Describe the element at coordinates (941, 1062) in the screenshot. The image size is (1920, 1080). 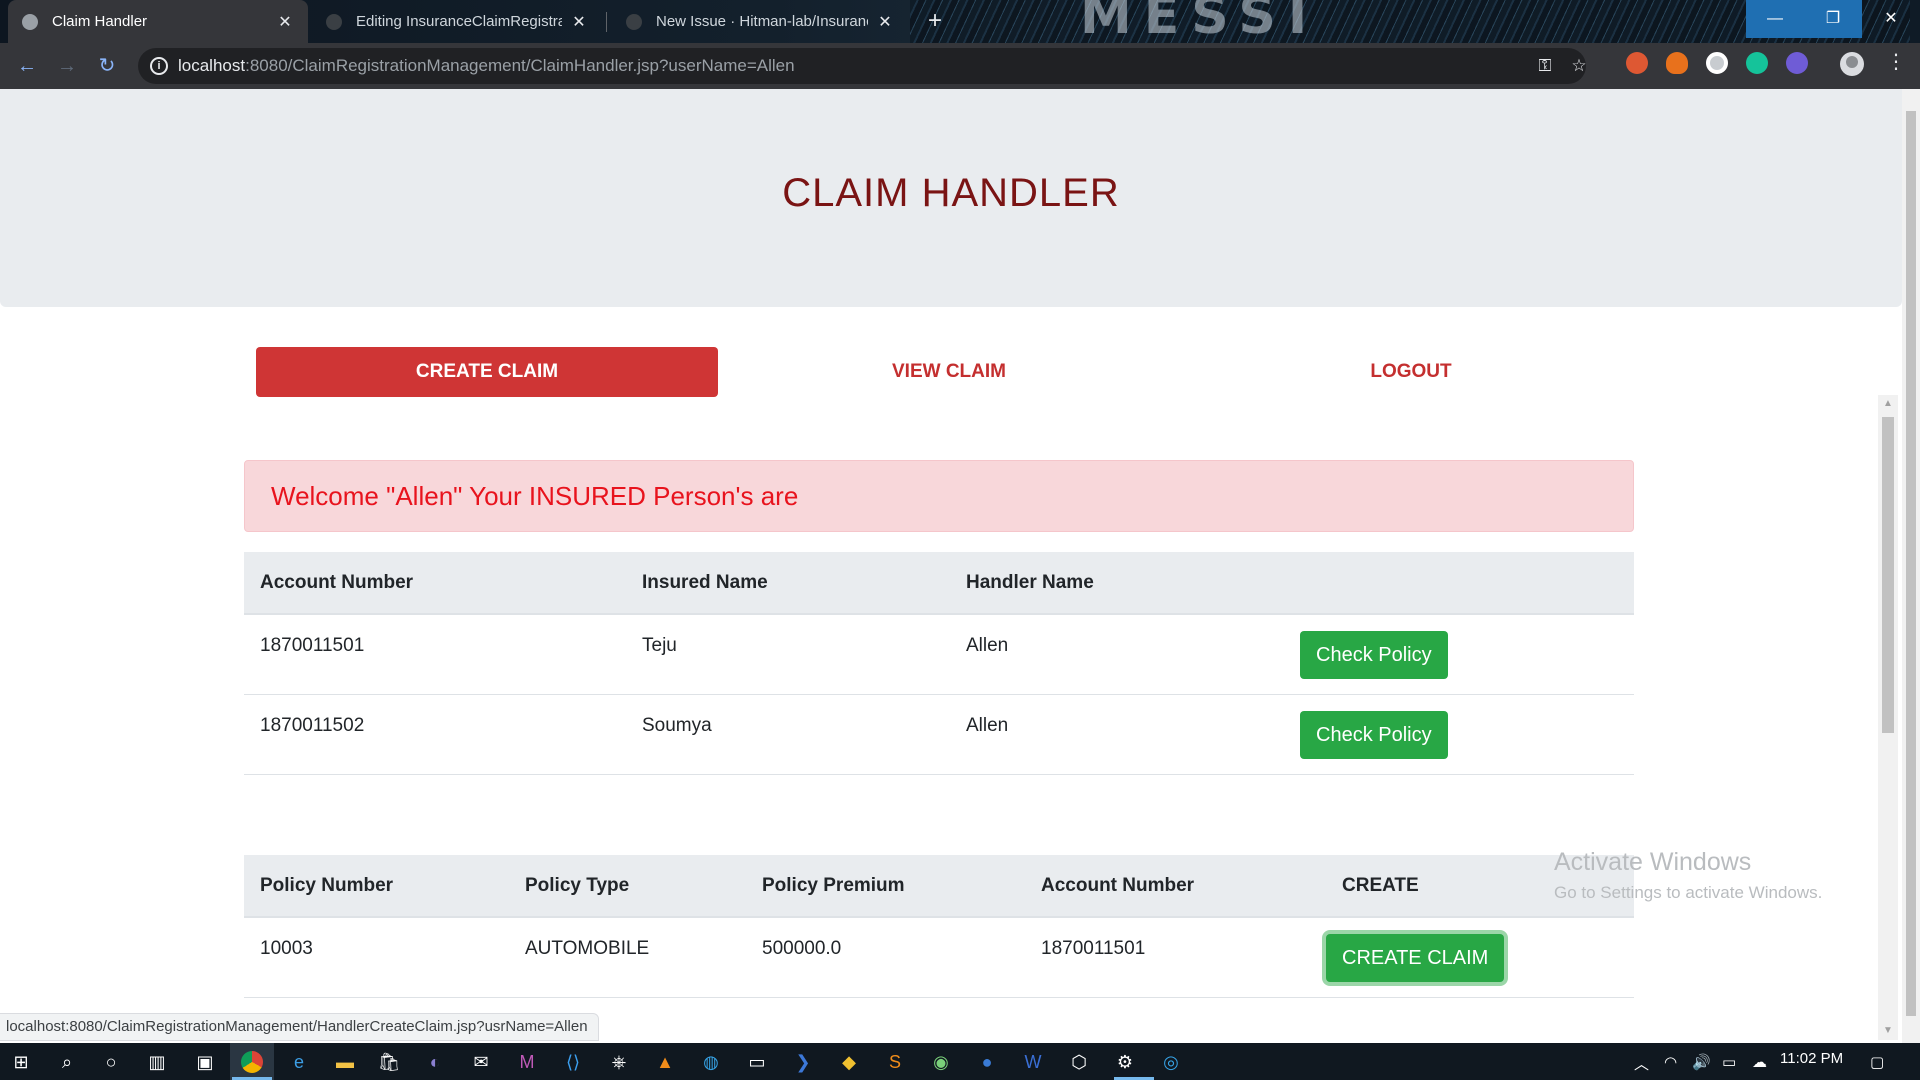
I see `gitkraken-icon: ◉` at that location.